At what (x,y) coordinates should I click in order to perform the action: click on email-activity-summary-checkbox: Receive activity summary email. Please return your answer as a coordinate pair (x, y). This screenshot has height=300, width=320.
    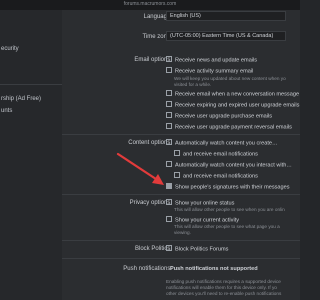
    Looking at the image, I should click on (209, 71).